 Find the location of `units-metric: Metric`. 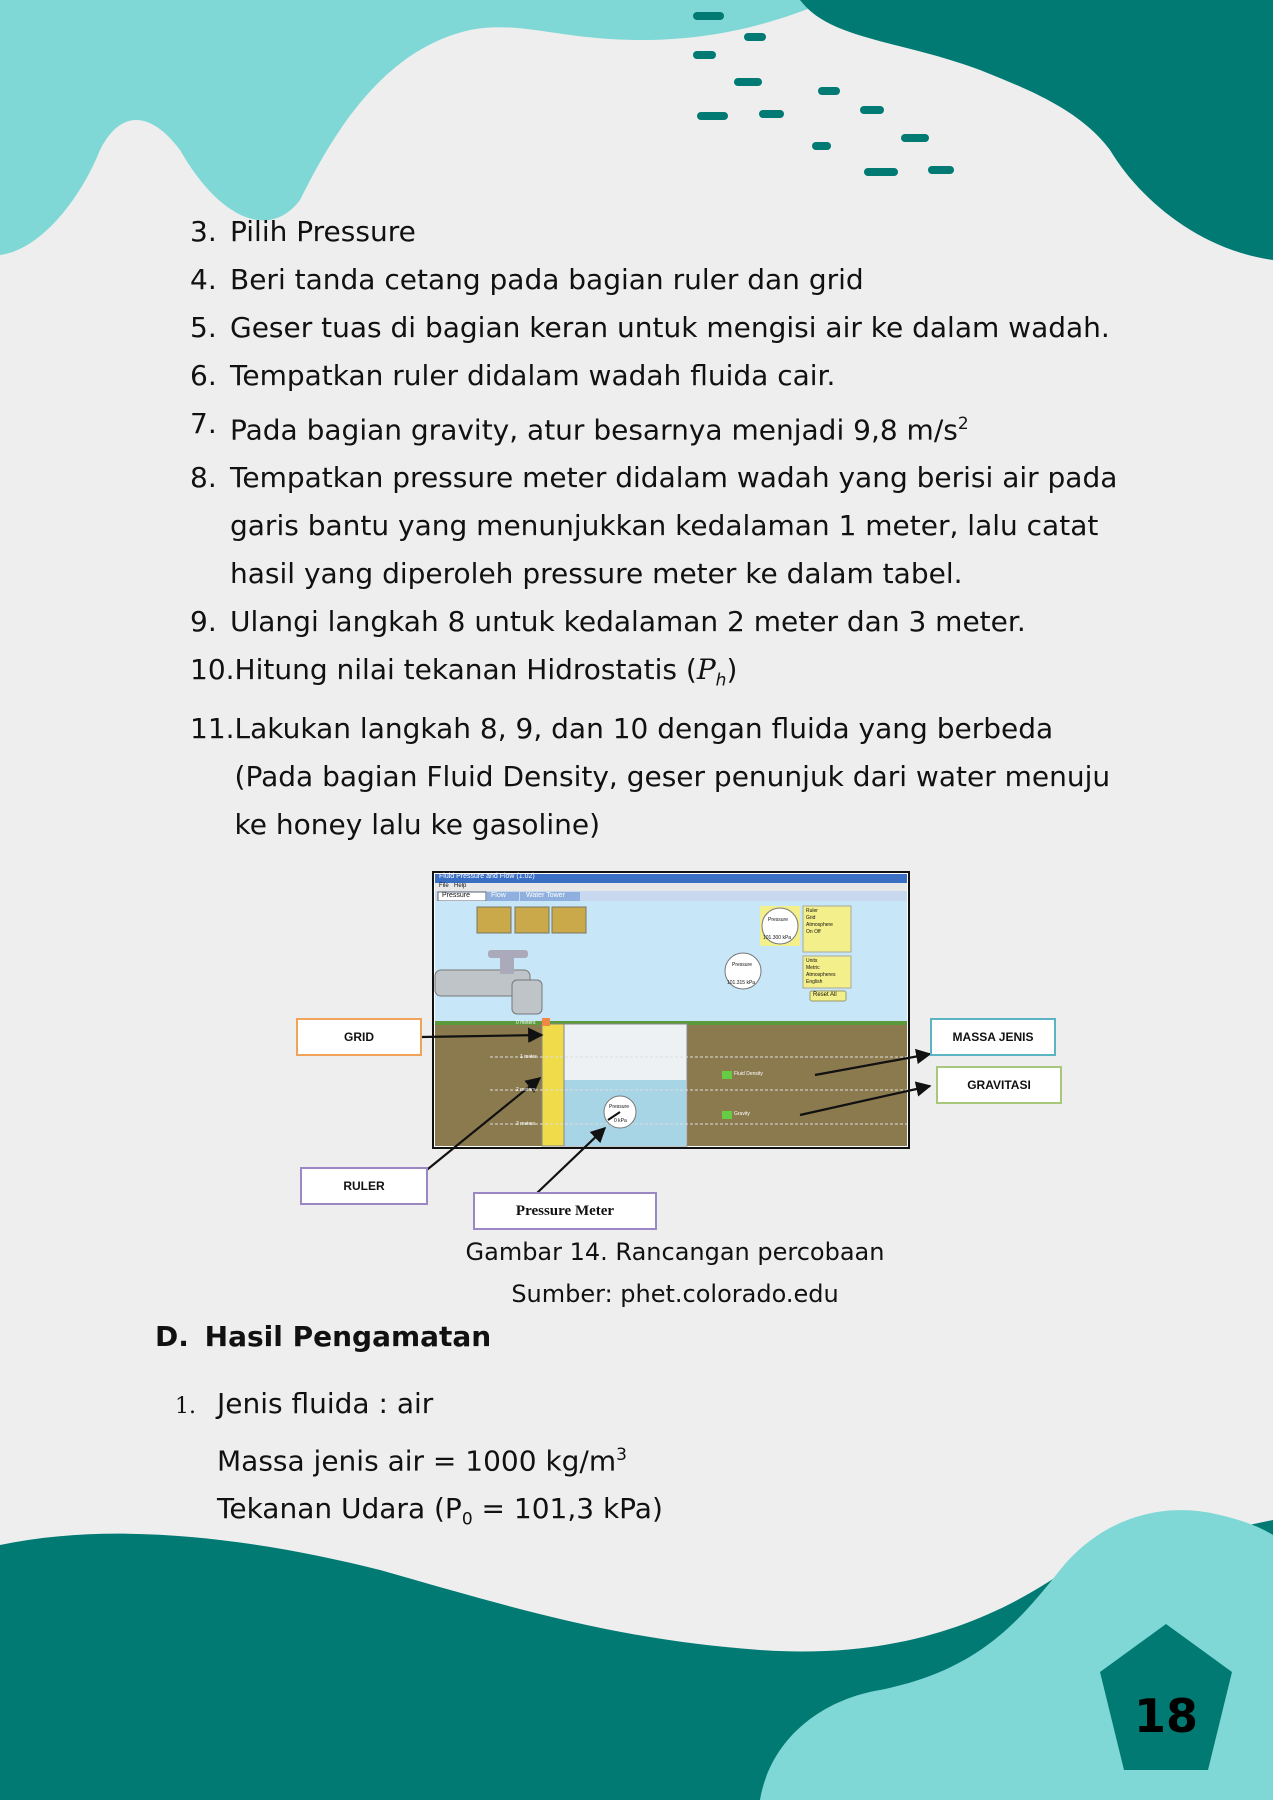

units-metric: Metric is located at coordinates (820, 968).